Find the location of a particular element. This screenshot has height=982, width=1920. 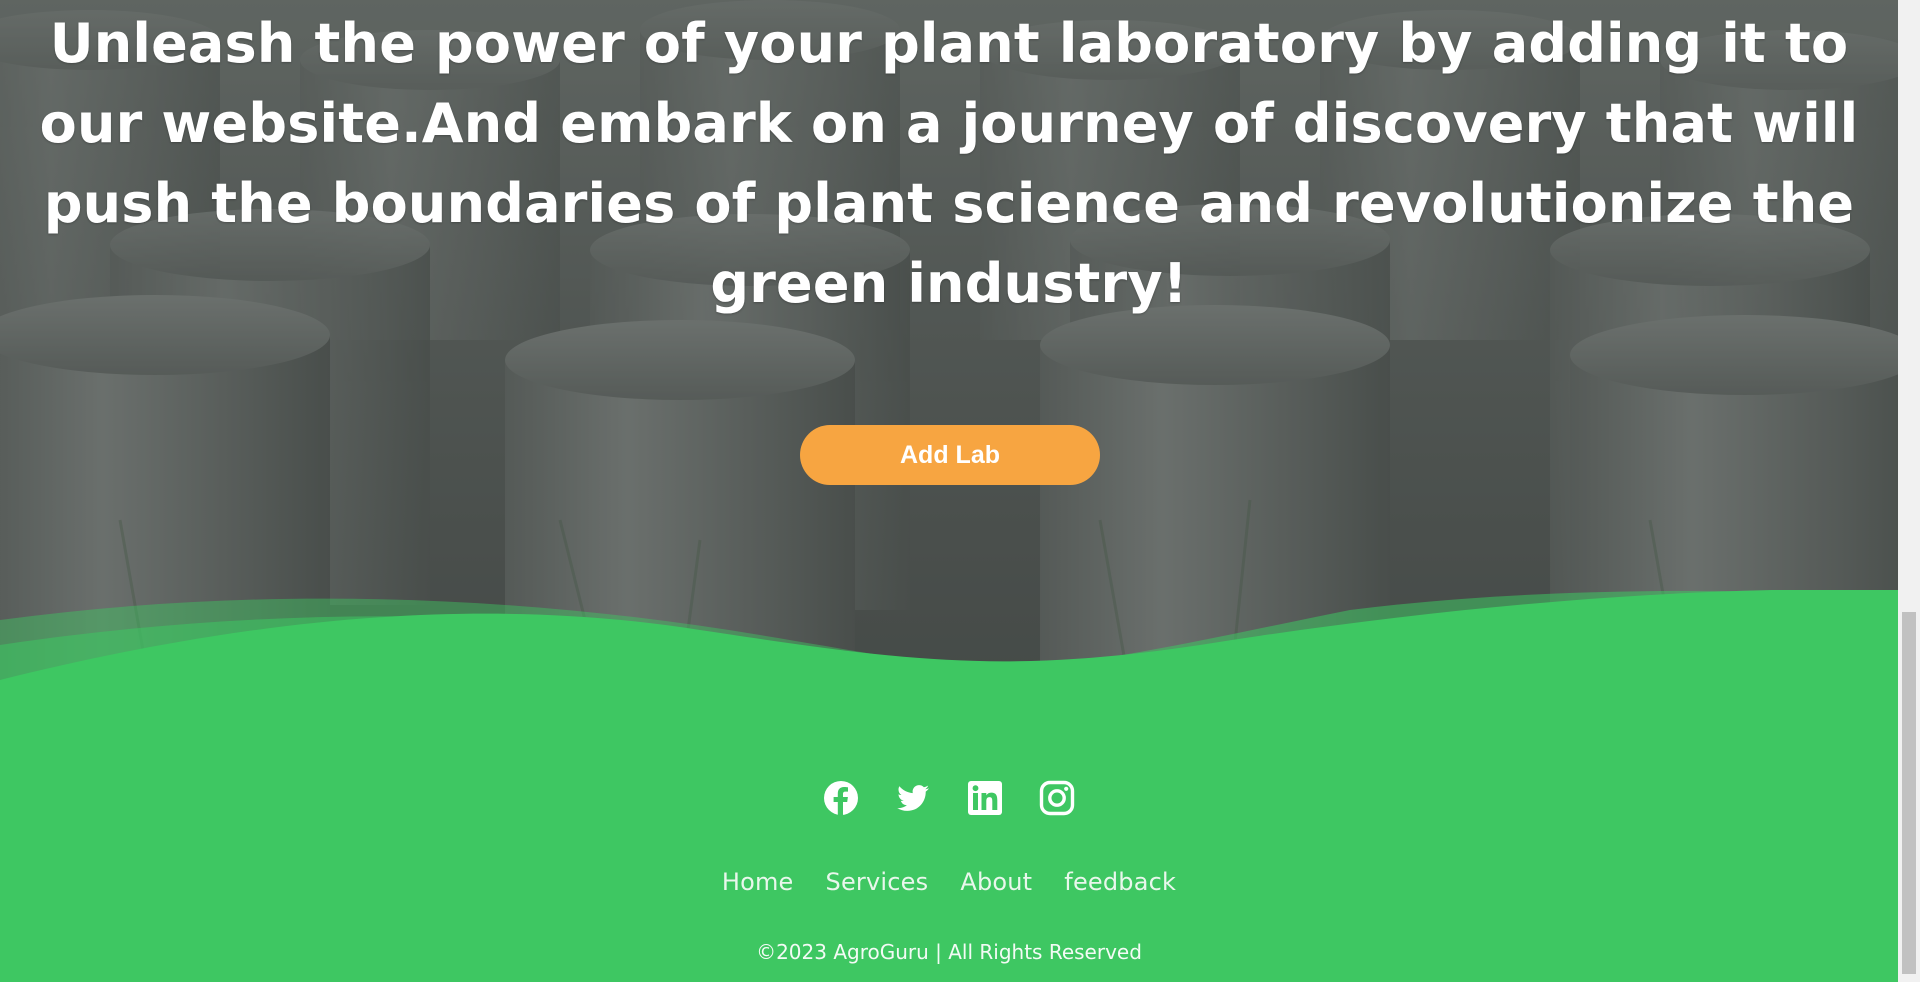

social-links is located at coordinates (949, 800).